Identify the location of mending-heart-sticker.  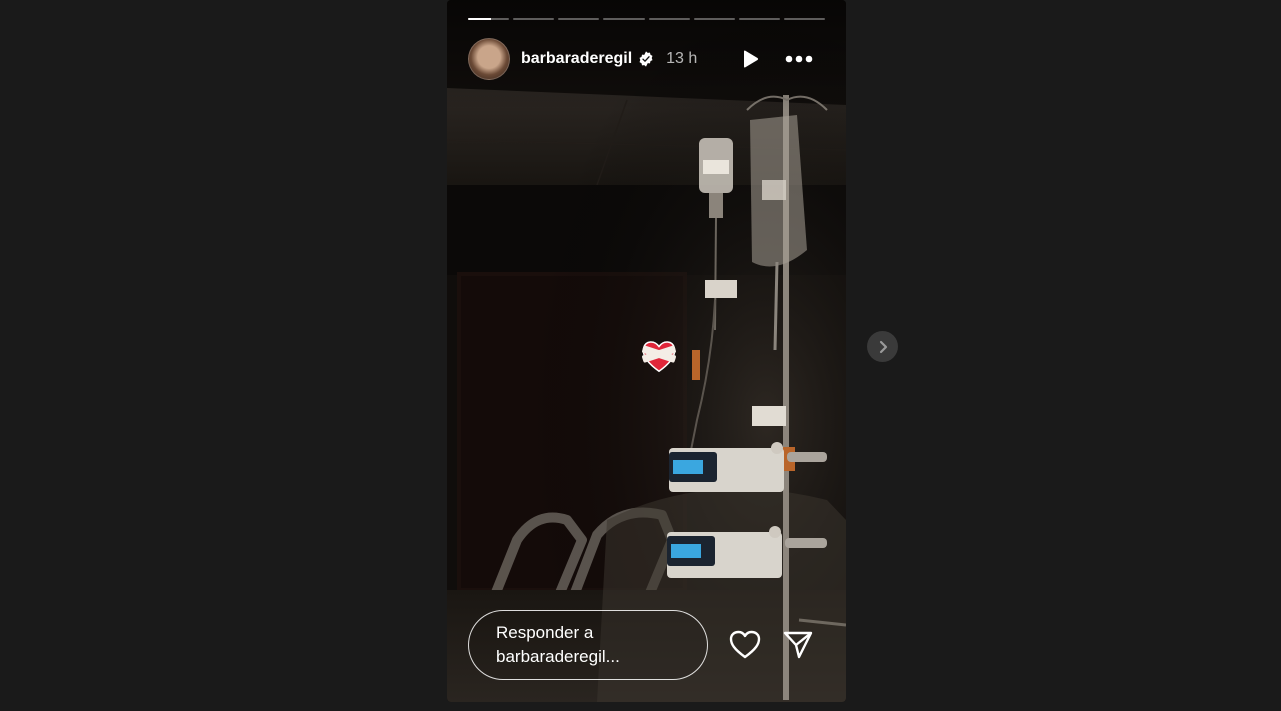
(659, 357).